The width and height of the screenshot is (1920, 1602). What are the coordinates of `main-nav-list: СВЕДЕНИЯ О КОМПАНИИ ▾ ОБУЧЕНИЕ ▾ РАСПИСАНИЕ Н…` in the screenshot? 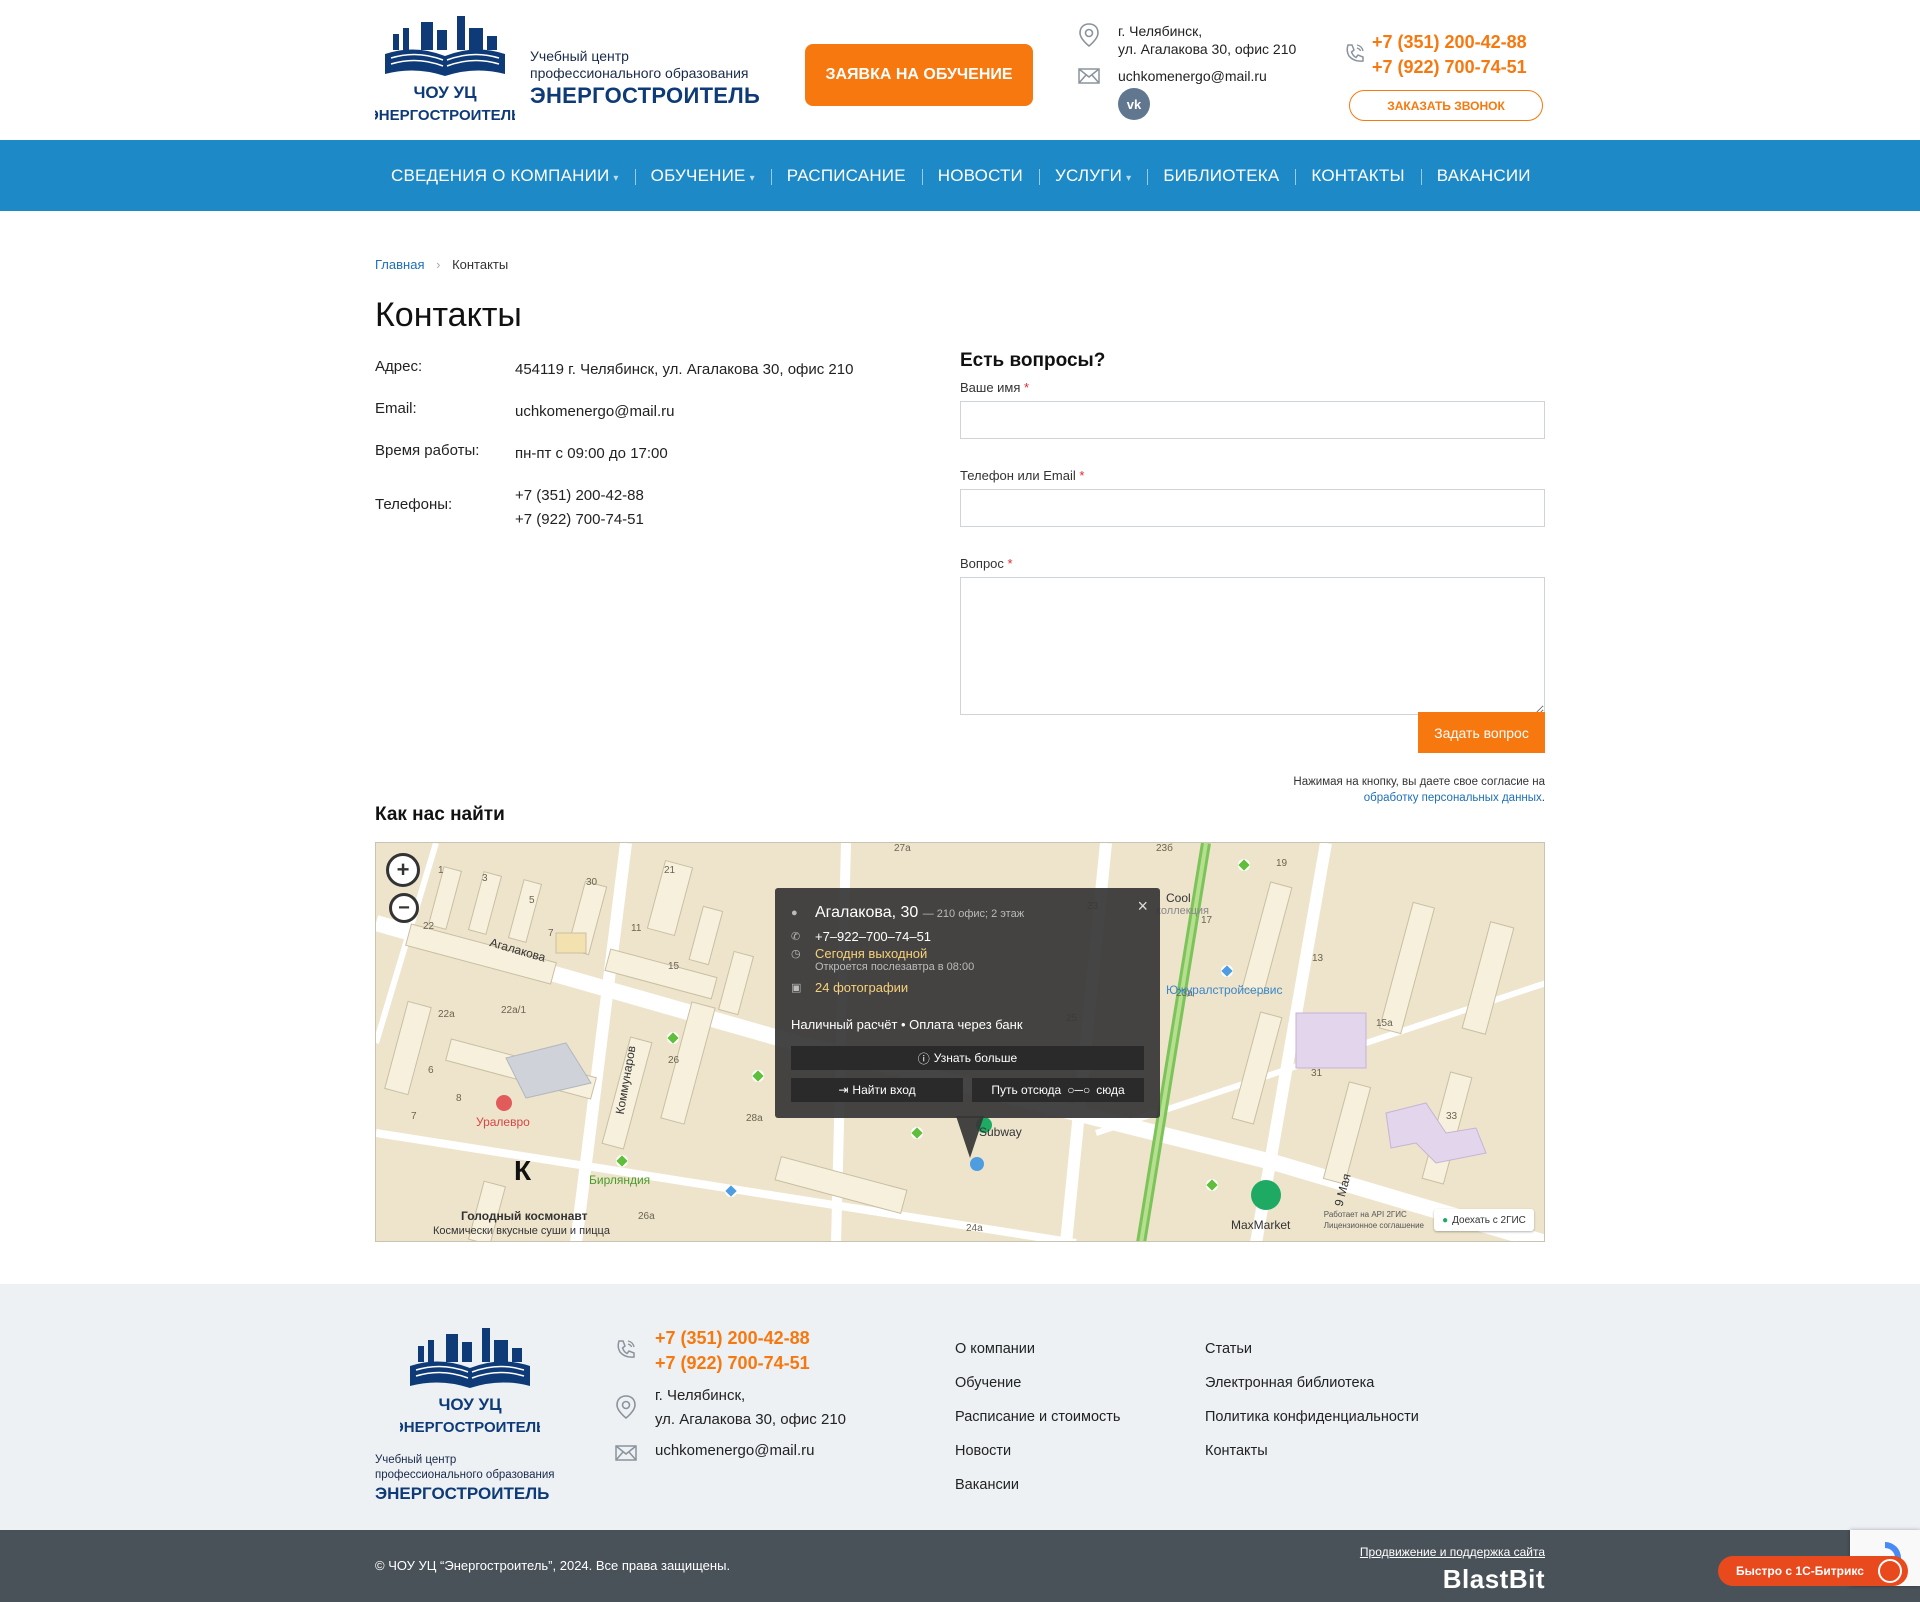 It's located at (961, 175).